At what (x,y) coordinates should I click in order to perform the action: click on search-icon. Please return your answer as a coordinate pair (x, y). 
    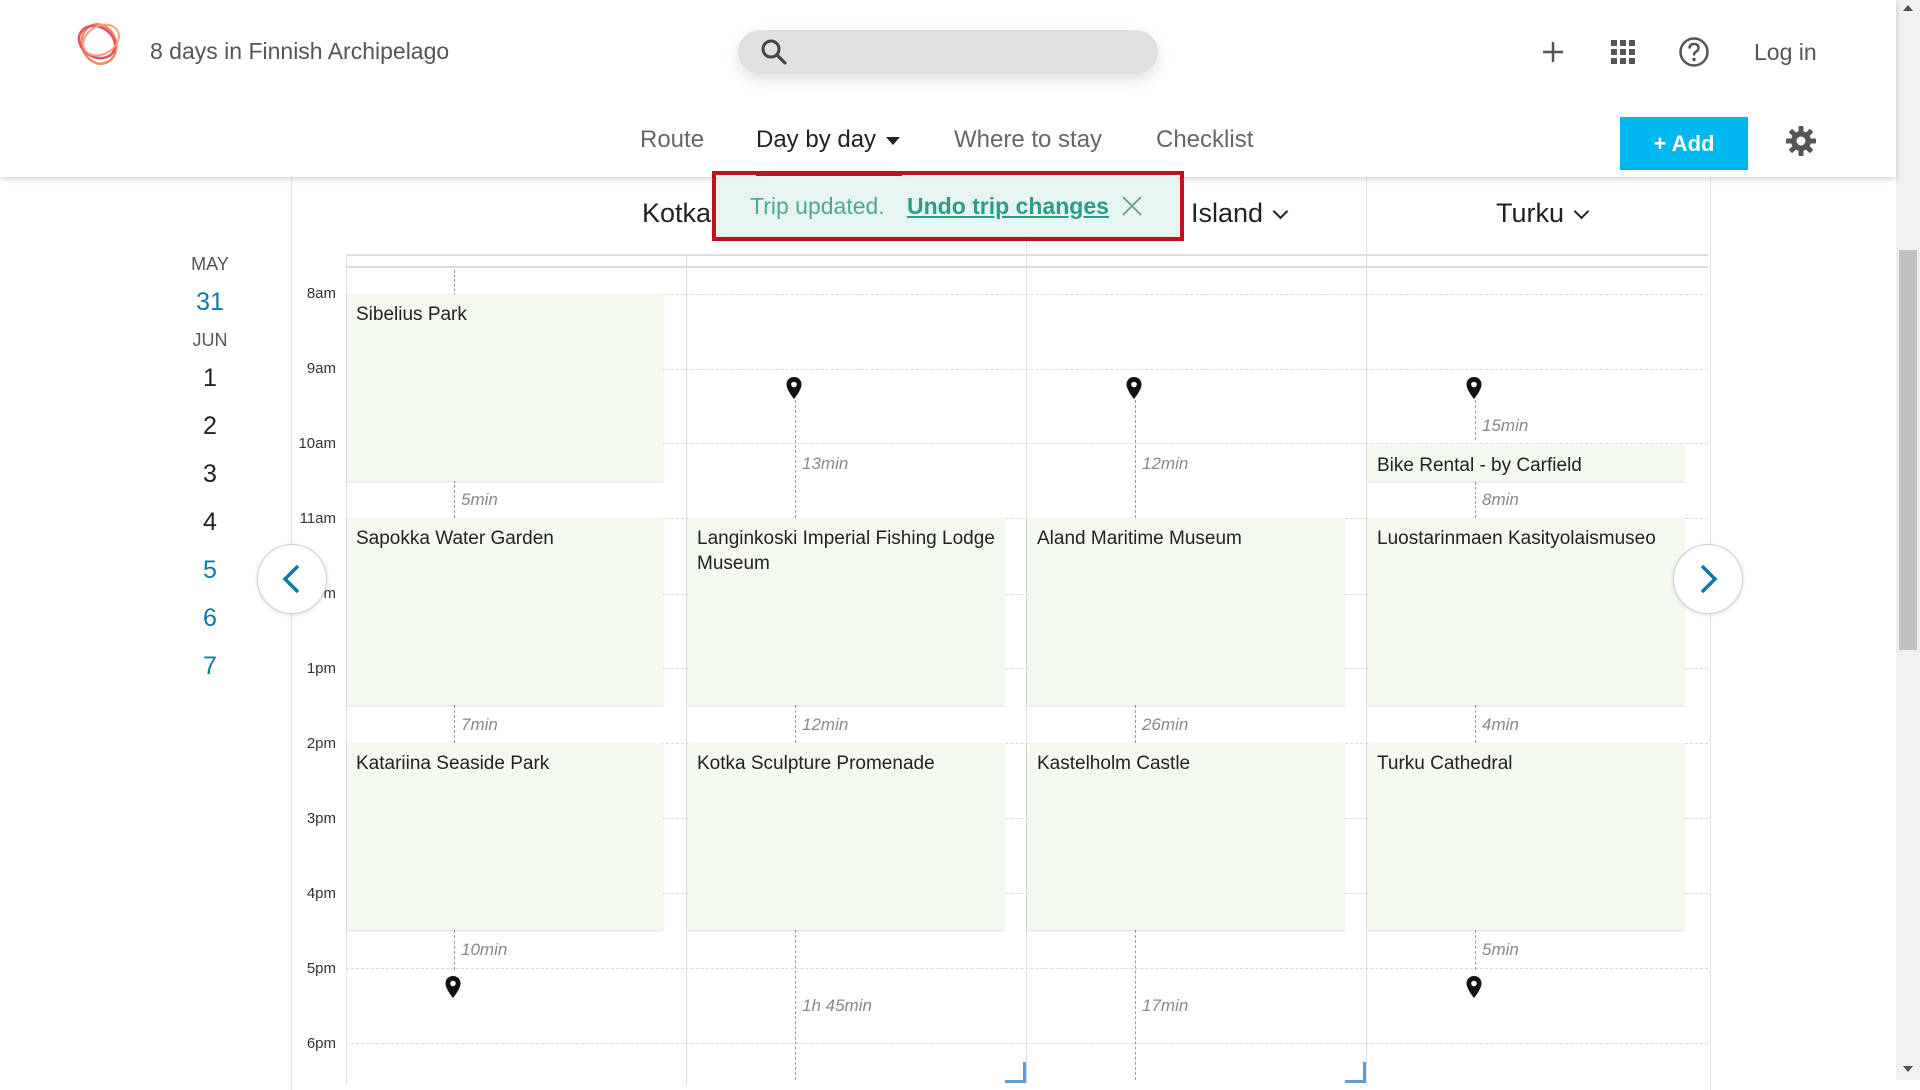
    Looking at the image, I should click on (774, 52).